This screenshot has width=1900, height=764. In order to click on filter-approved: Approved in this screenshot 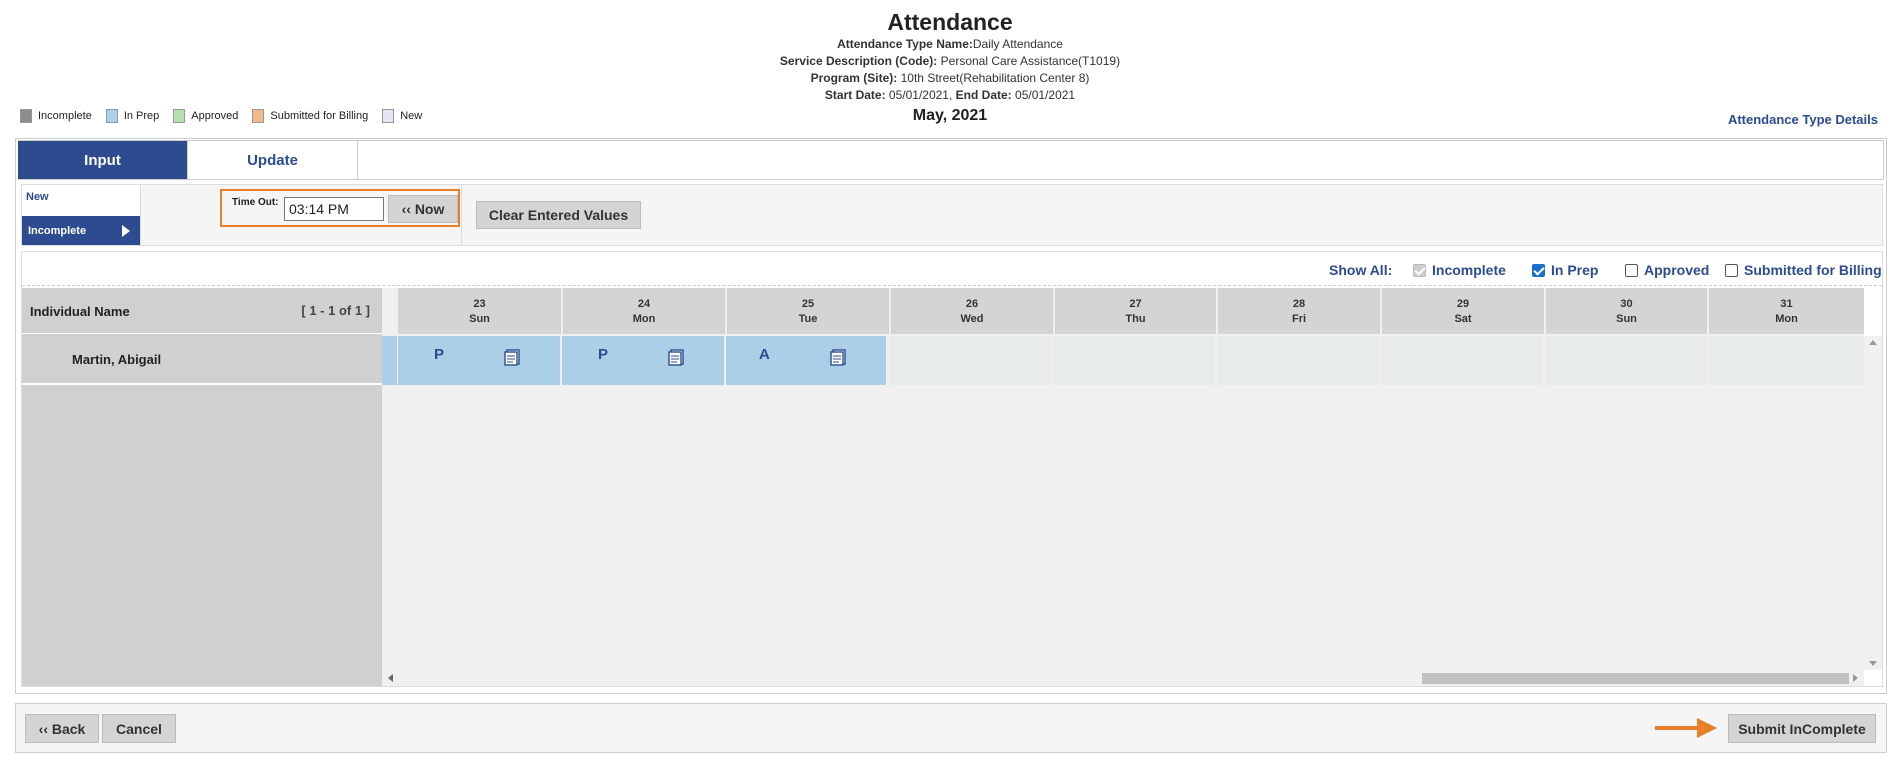, I will do `click(1667, 270)`.